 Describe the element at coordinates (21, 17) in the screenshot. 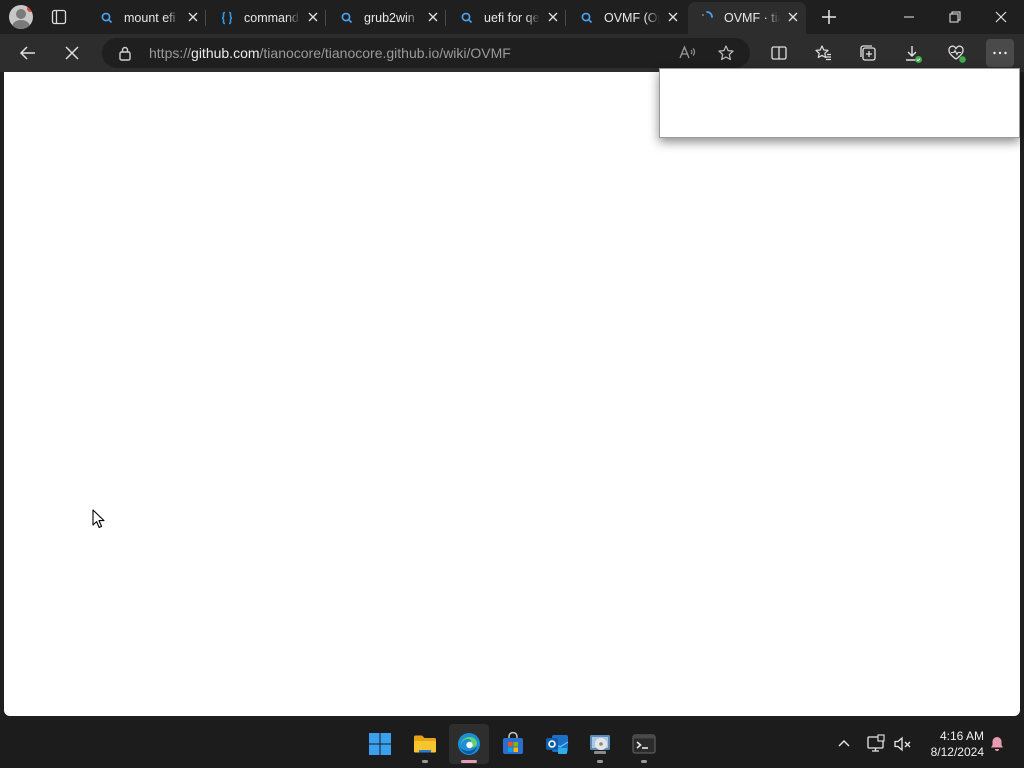

I see `profile-avatar` at that location.